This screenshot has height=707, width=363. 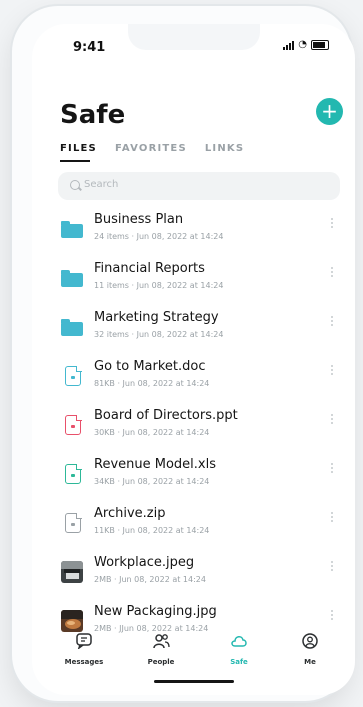 What do you see at coordinates (152, 432) in the screenshot?
I see `file-meta: 30KB · Jun 08, 2022 at 14:24` at bounding box center [152, 432].